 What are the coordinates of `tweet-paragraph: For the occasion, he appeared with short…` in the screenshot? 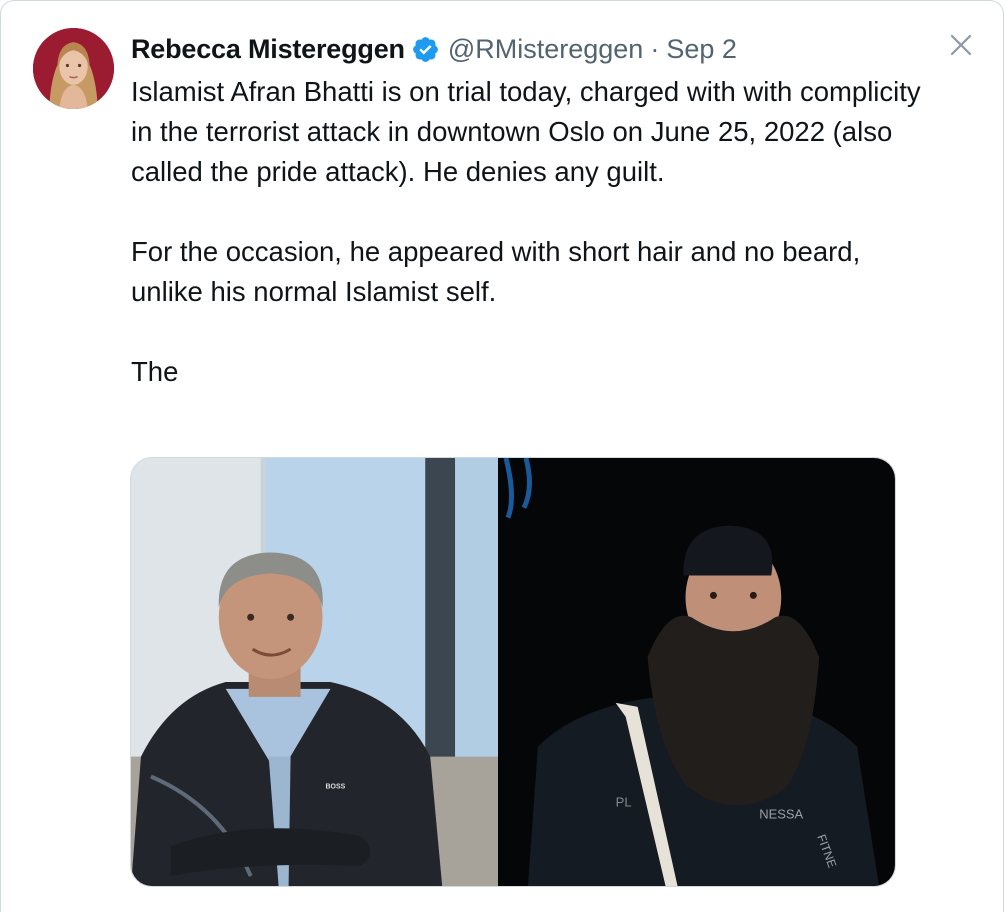 It's located at (496, 271).